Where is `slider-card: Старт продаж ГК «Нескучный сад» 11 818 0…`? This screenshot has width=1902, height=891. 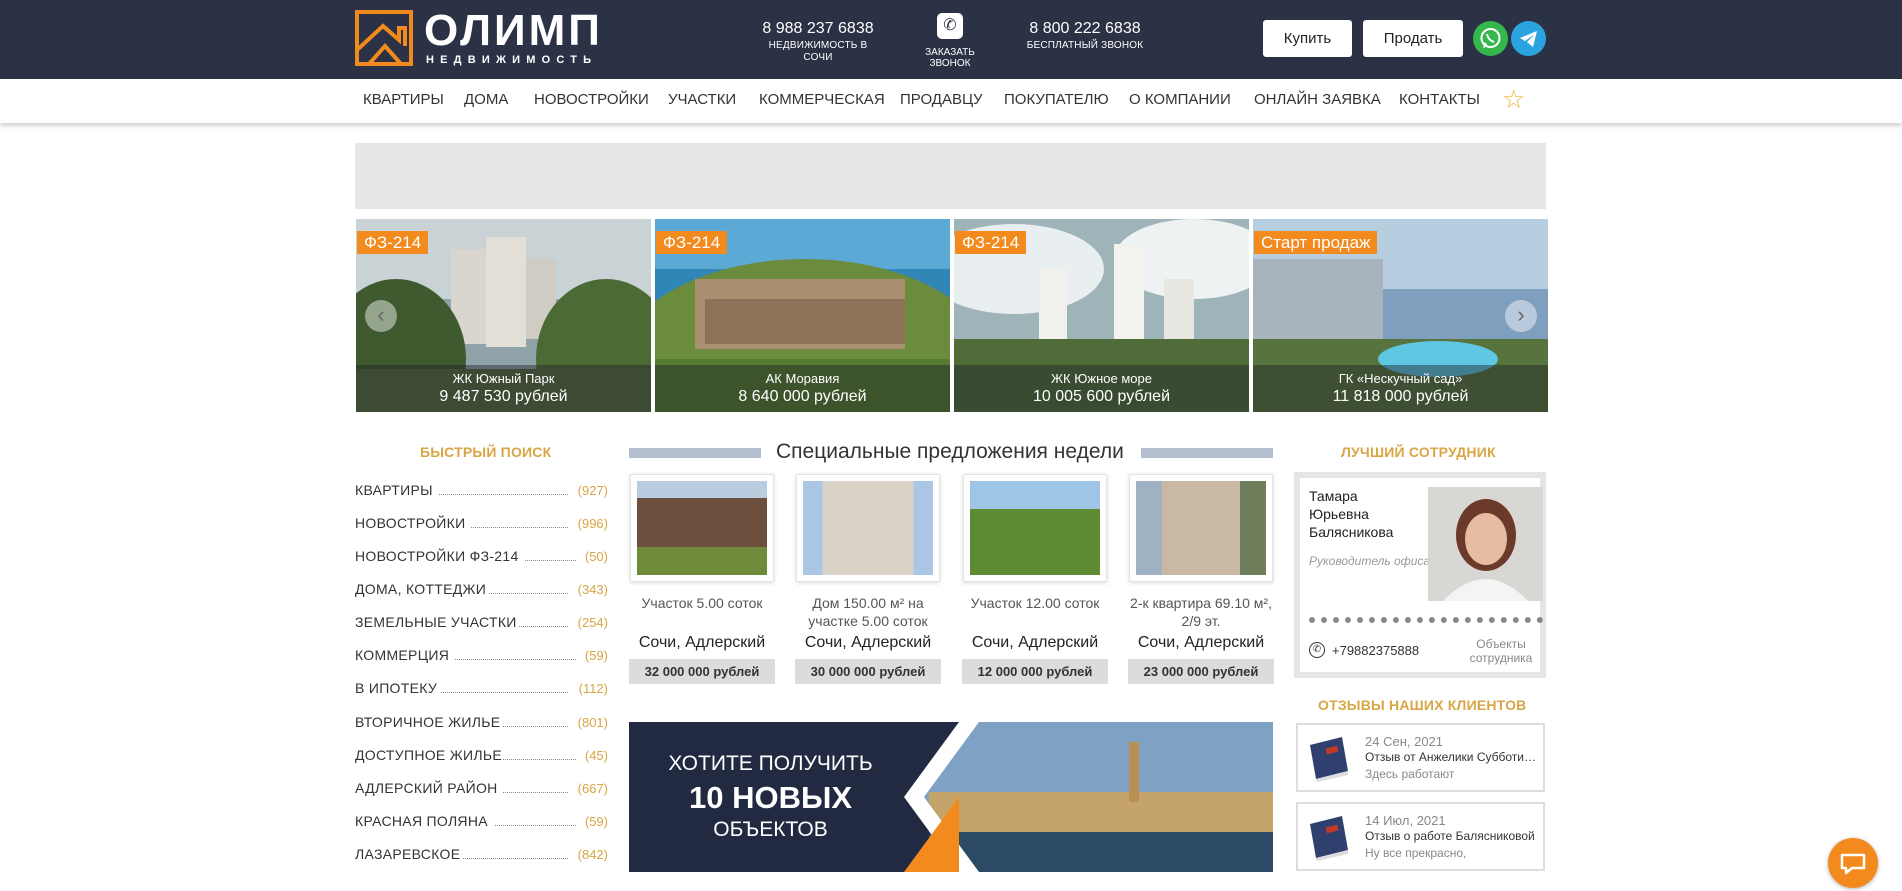 slider-card: Старт продаж ГК «Нескучный сад» 11 818 0… is located at coordinates (1400, 315).